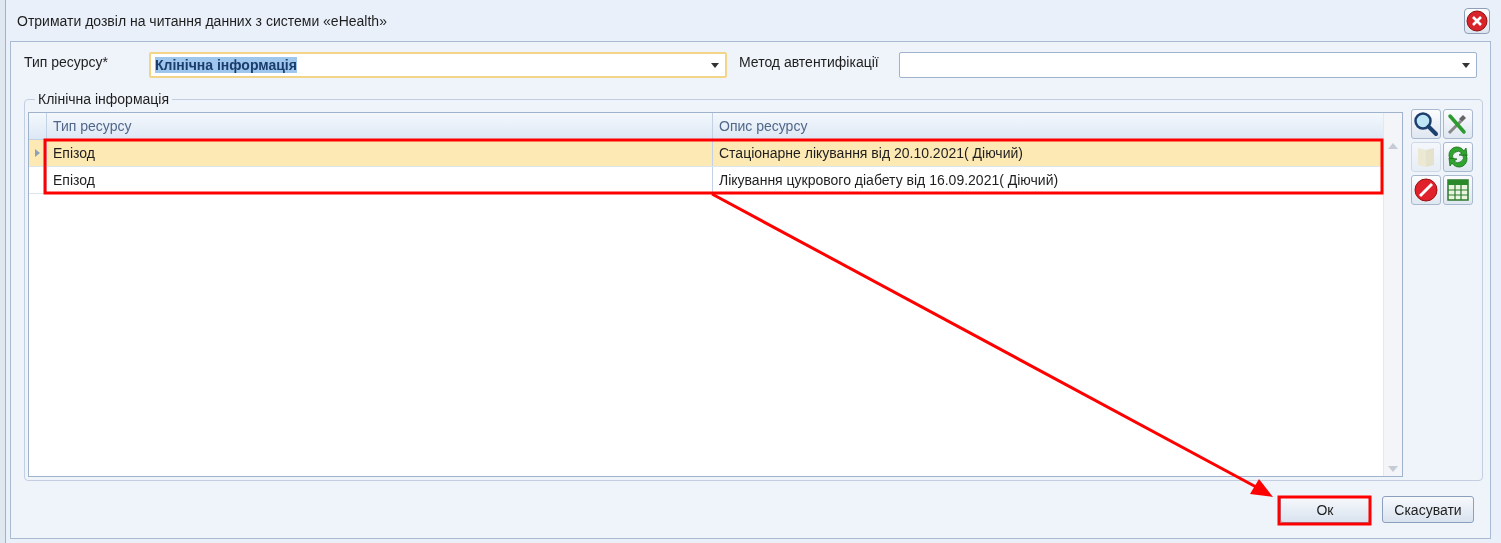 This screenshot has width=1501, height=543. I want to click on search-icon, so click(1426, 124).